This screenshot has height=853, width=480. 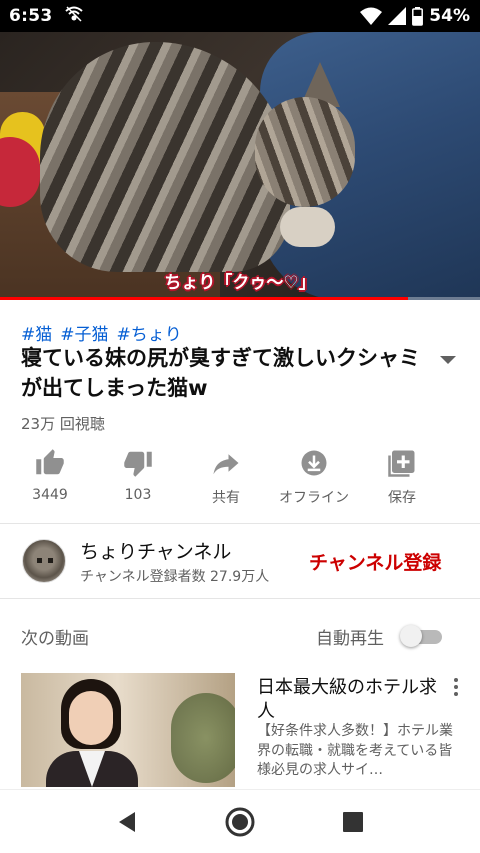 What do you see at coordinates (418, 16) in the screenshot?
I see `battery-icon` at bounding box center [418, 16].